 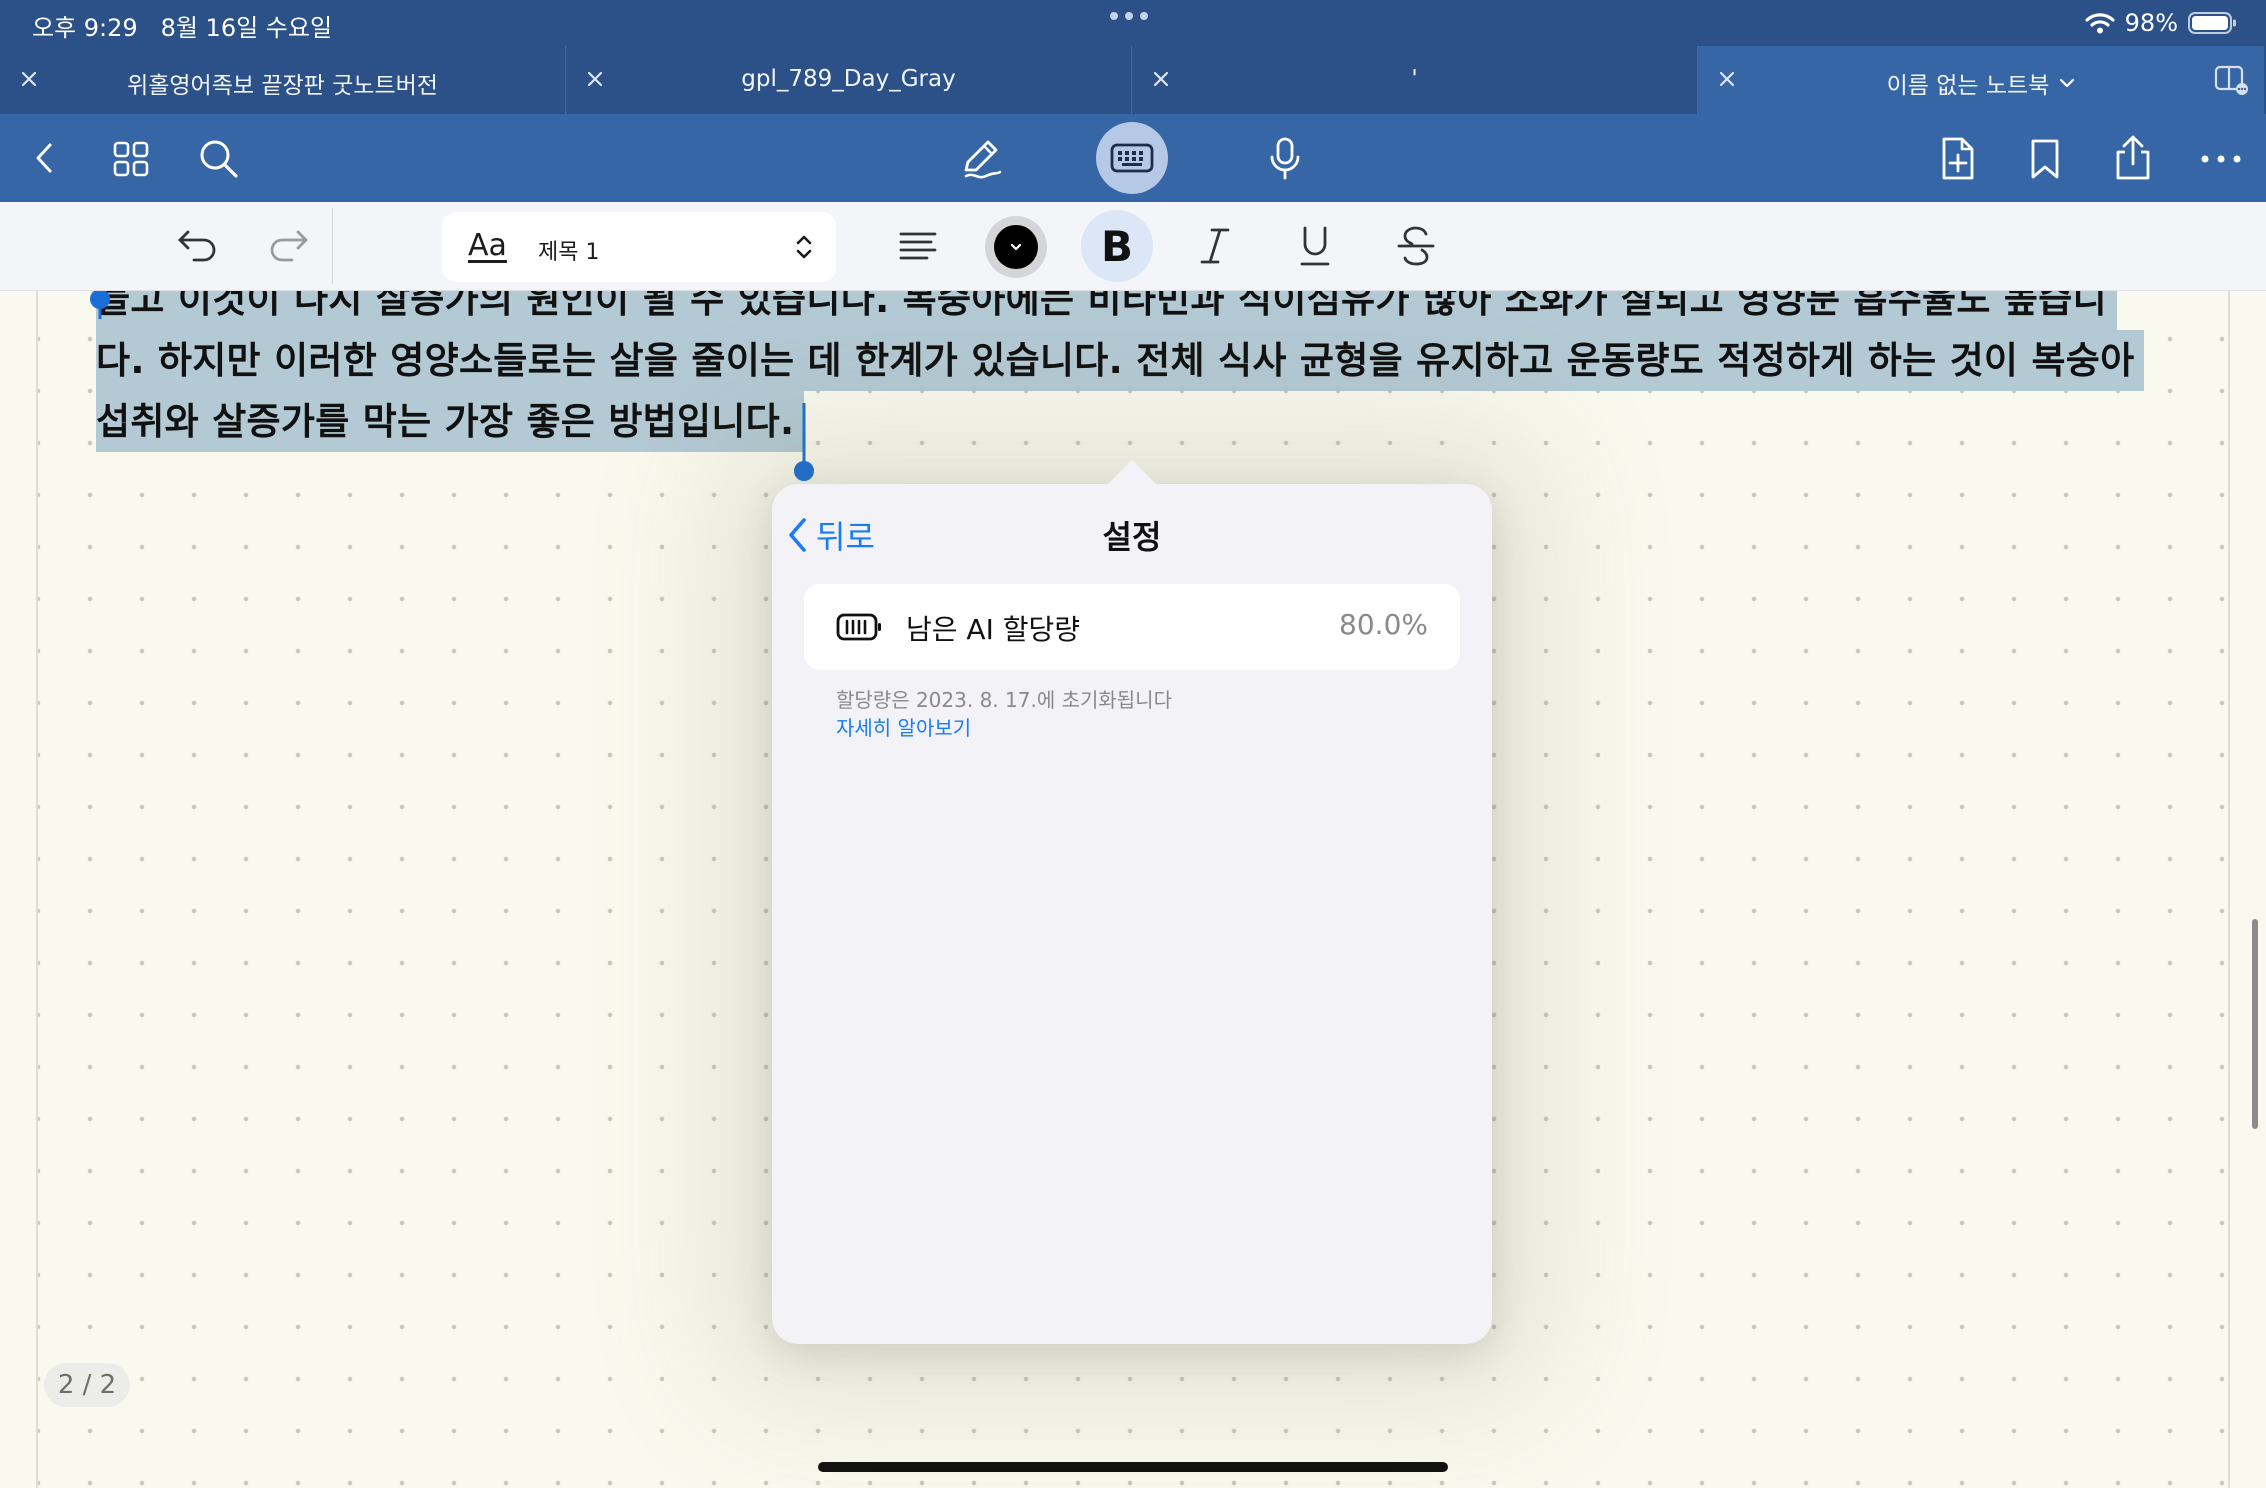 What do you see at coordinates (2100, 23) in the screenshot?
I see `wifi-icon` at bounding box center [2100, 23].